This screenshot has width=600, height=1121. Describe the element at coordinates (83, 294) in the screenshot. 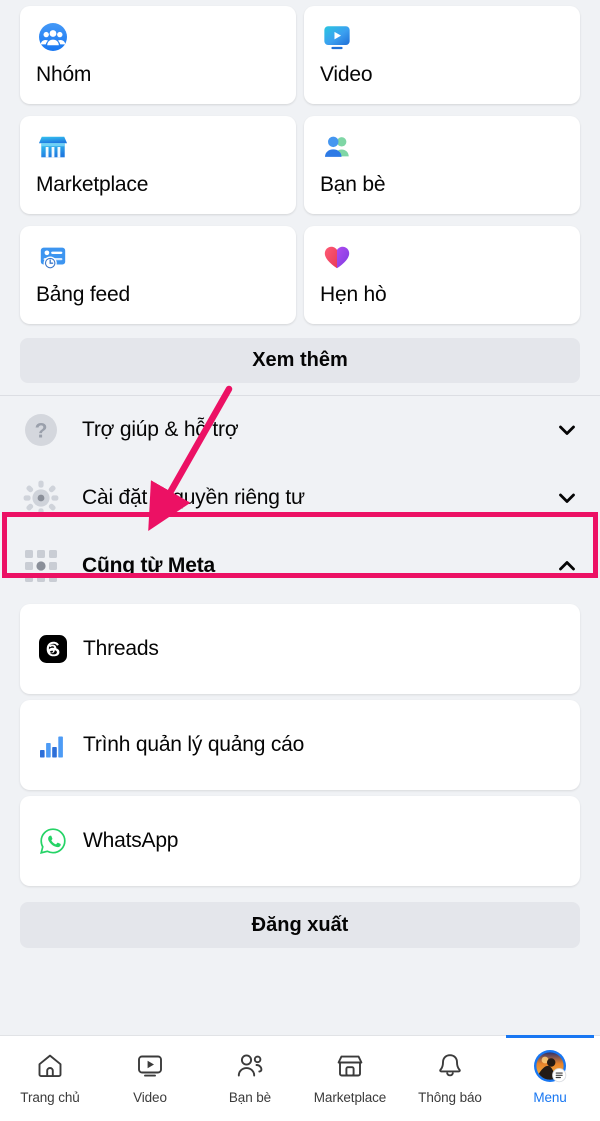

I see `shortcut-tile-label: Bảng feed` at that location.